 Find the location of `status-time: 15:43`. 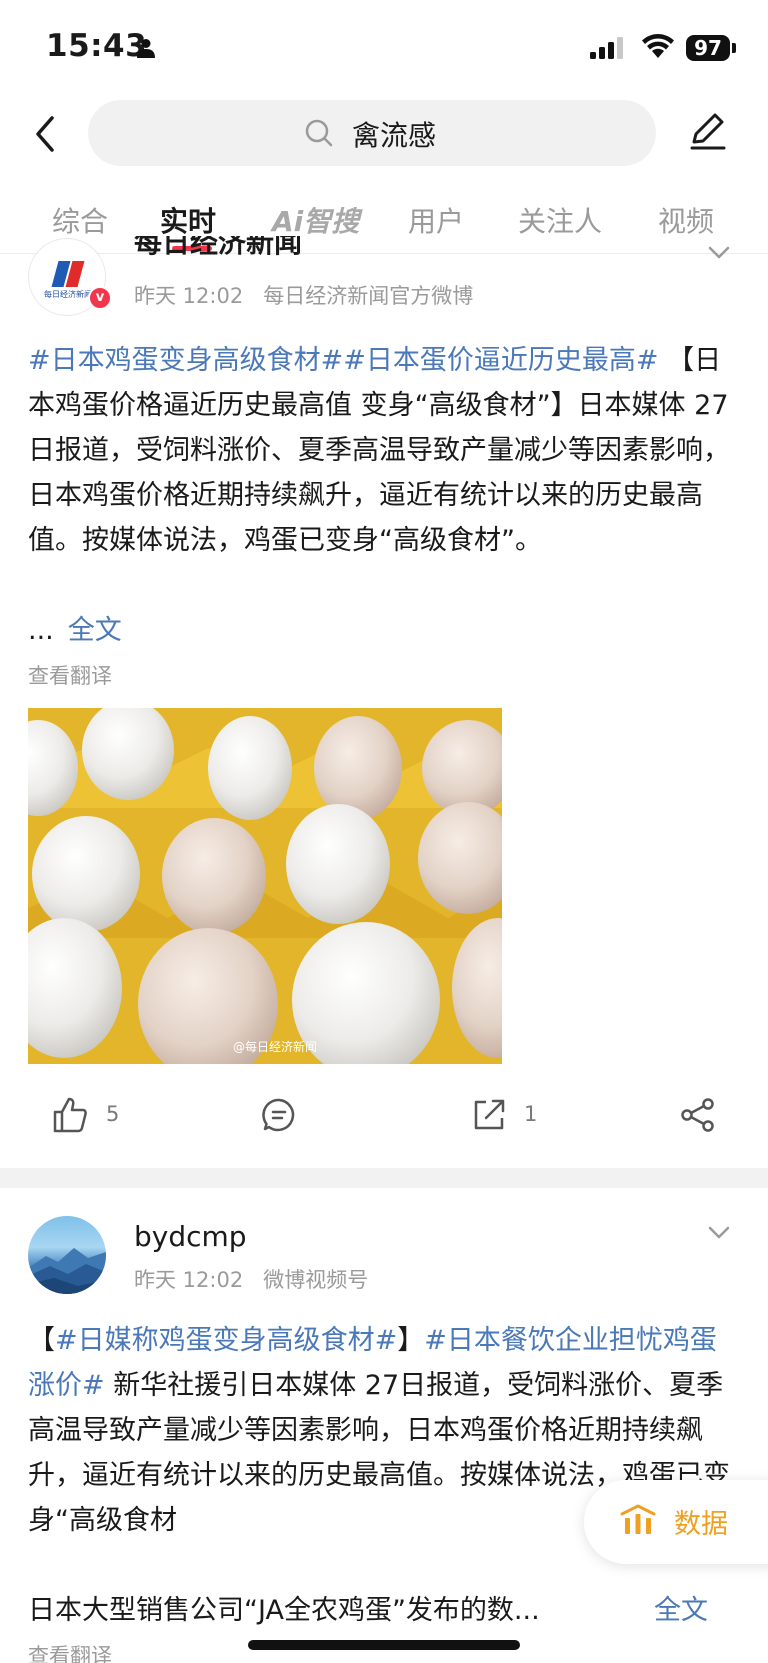

status-time: 15:43 is located at coordinates (97, 46).